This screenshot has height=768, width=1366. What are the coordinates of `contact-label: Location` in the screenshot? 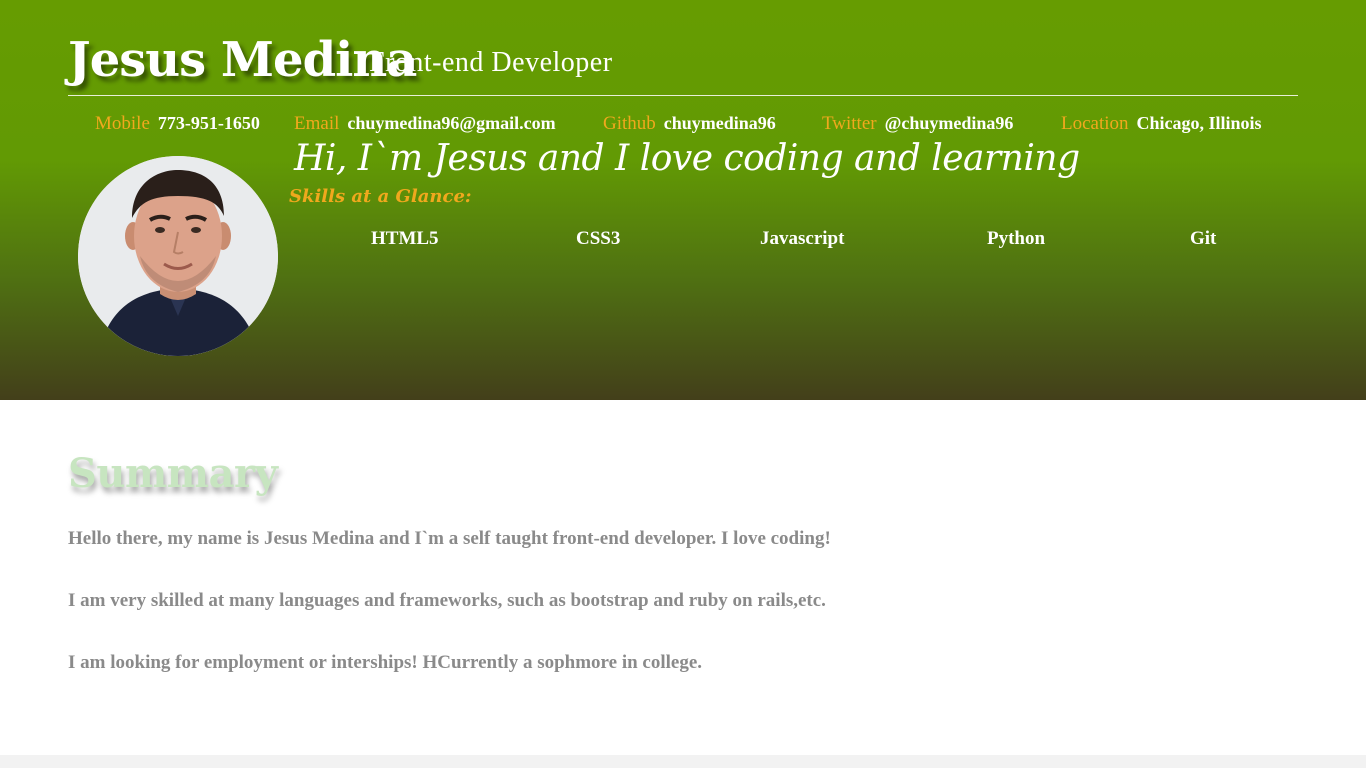 It's located at (1095, 123).